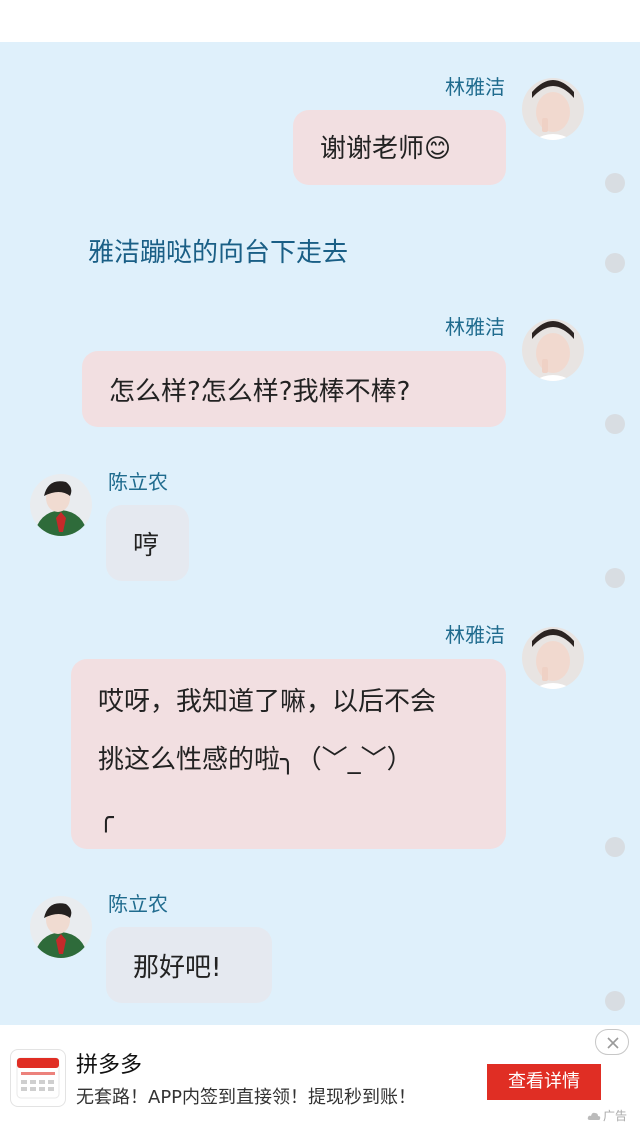  I want to click on ad-details-button: 查看详情, so click(544, 1082).